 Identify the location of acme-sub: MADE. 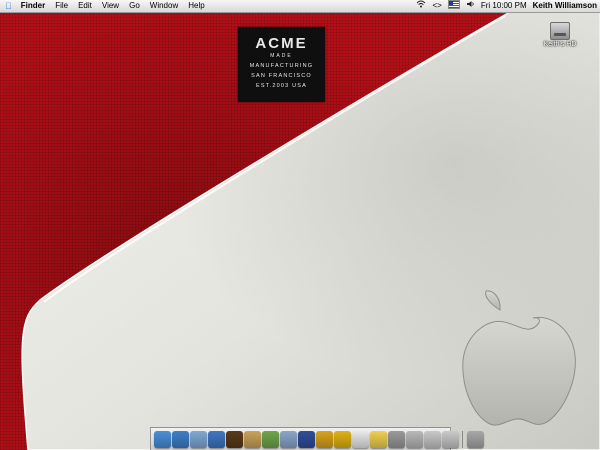
(281, 56).